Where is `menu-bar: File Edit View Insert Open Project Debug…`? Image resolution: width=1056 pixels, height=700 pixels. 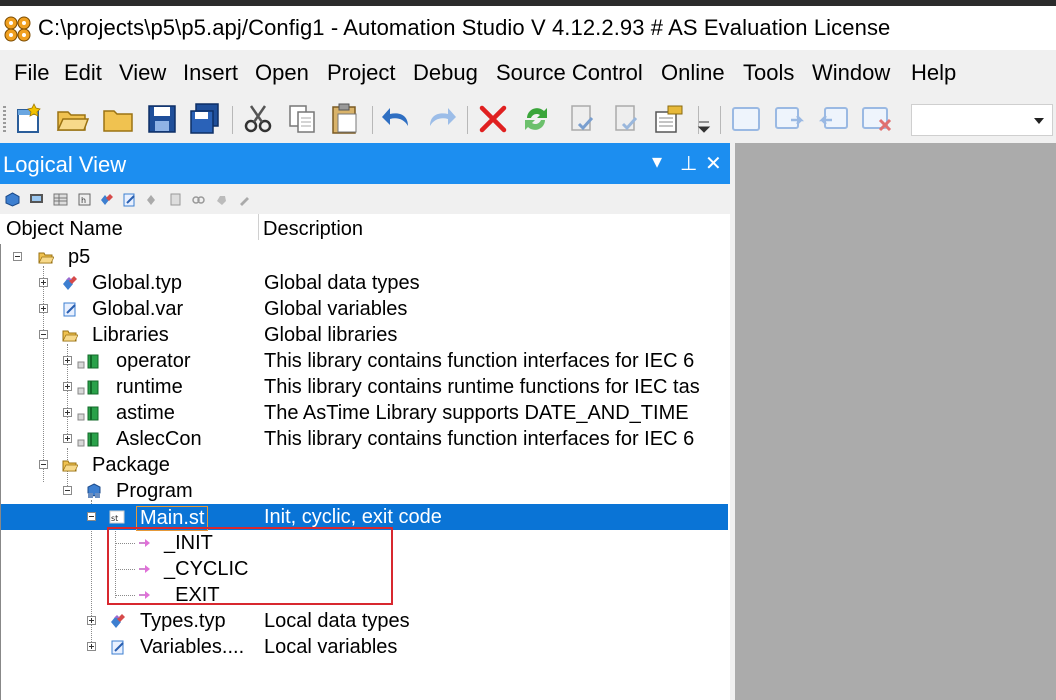 menu-bar: File Edit View Insert Open Project Debug… is located at coordinates (528, 73).